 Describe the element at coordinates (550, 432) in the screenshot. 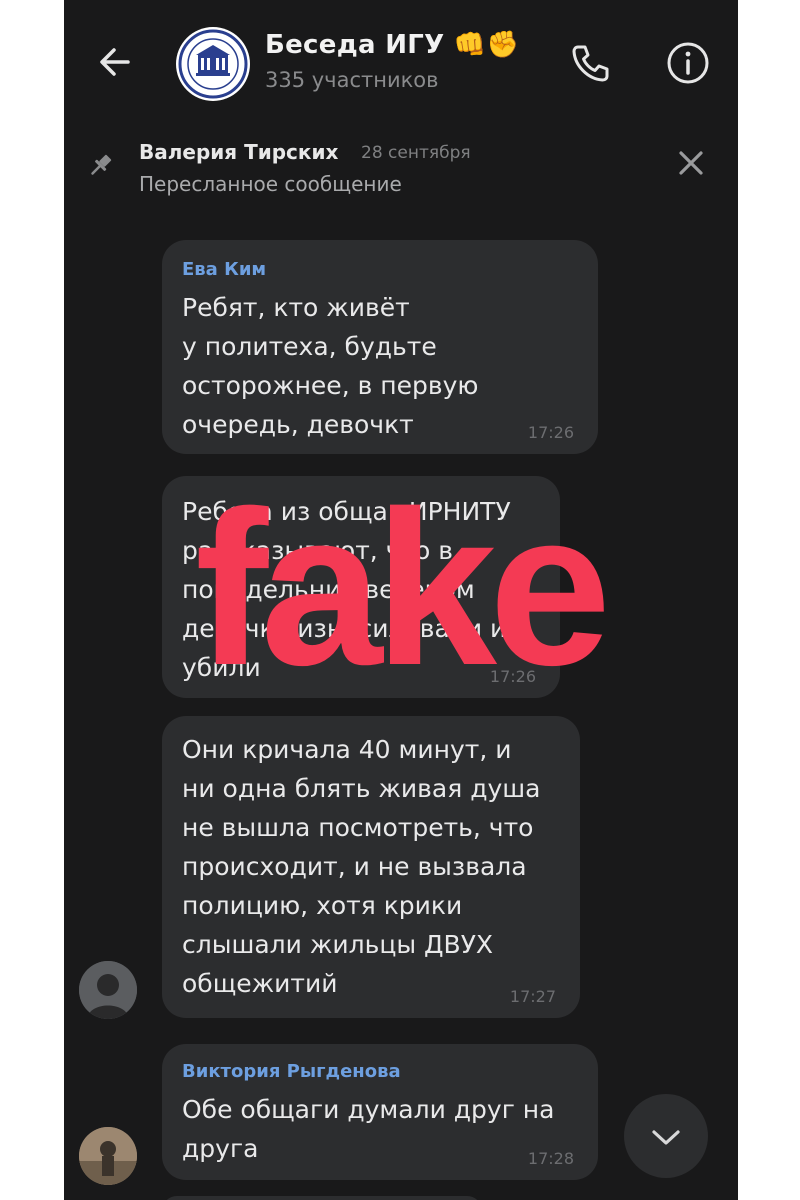

I see `message-time: 17:26` at that location.